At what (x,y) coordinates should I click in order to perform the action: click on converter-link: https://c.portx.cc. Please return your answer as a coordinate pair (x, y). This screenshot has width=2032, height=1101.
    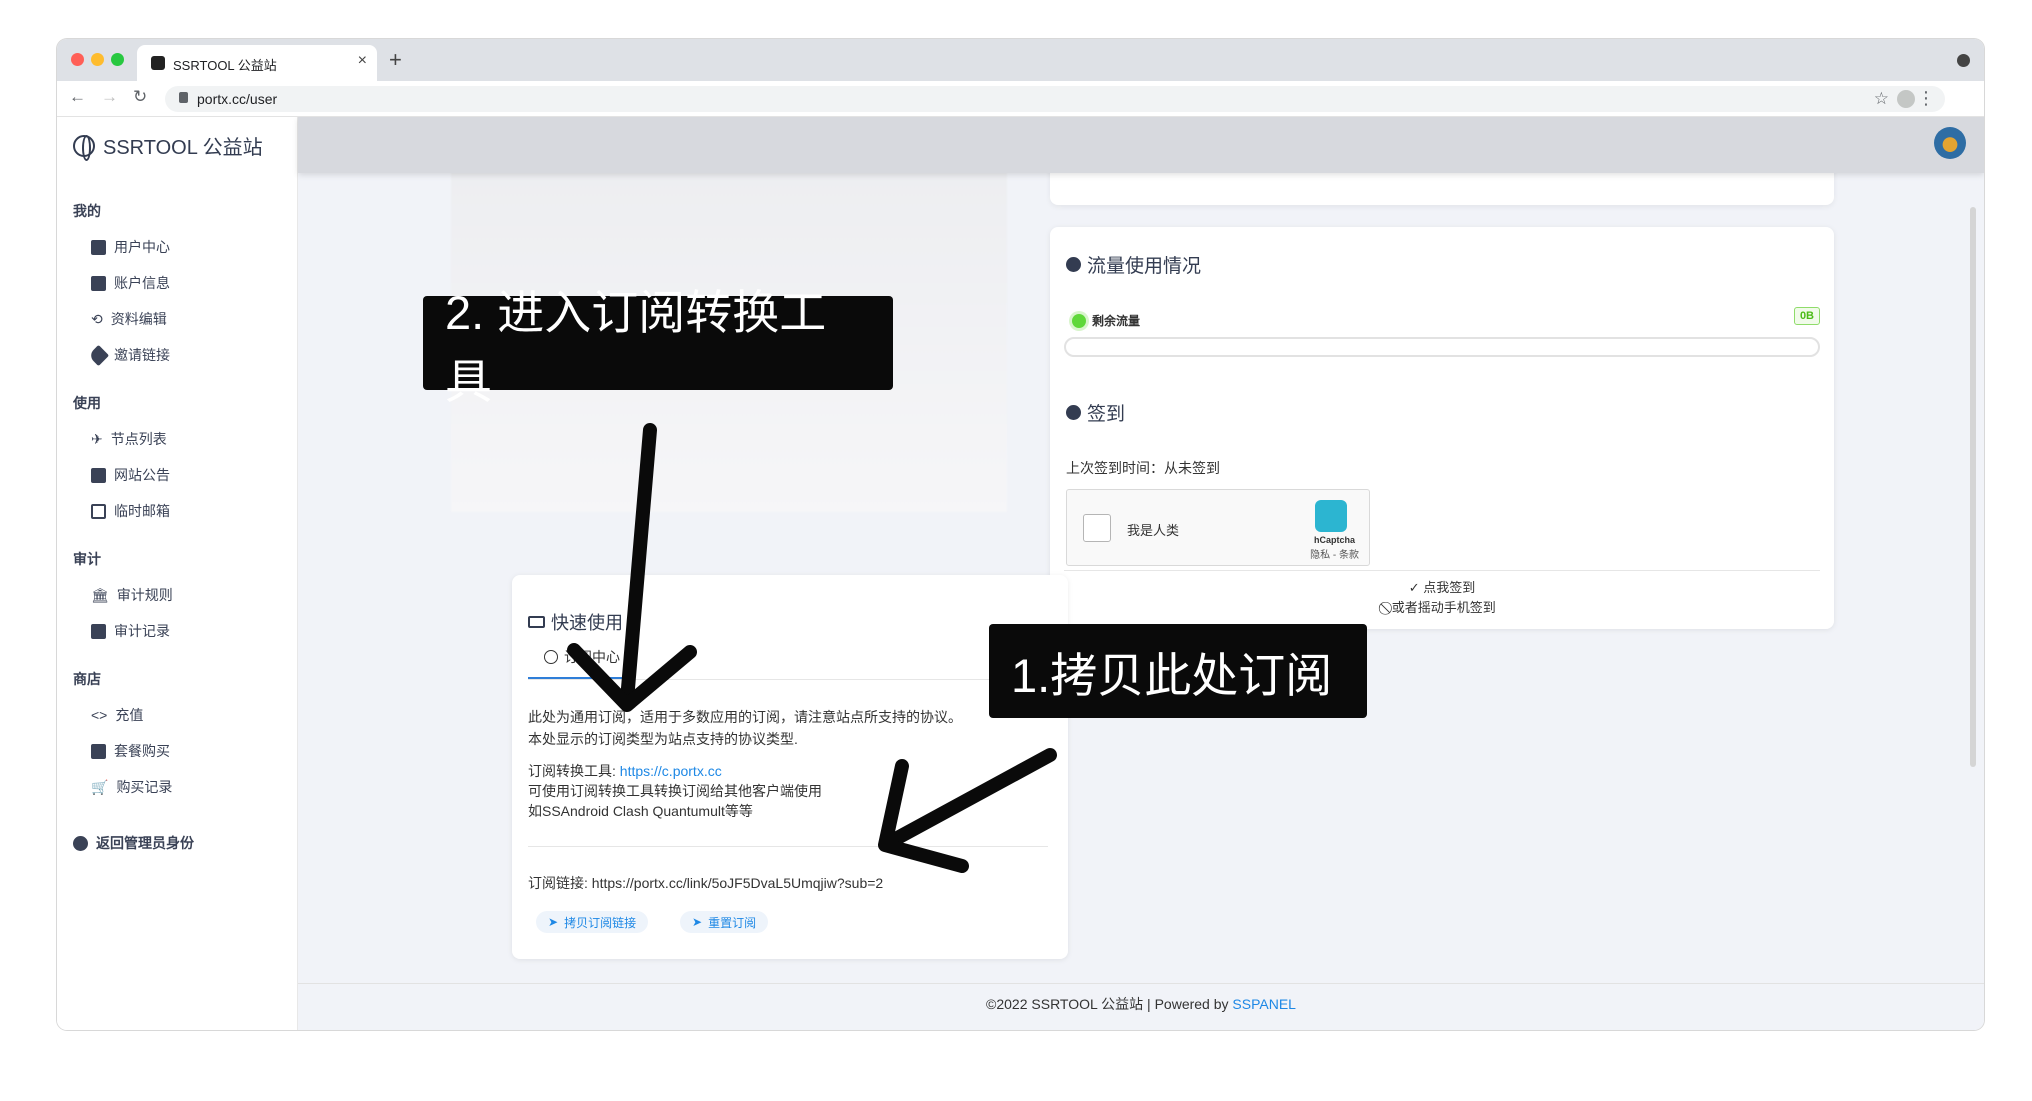
    Looking at the image, I should click on (671, 771).